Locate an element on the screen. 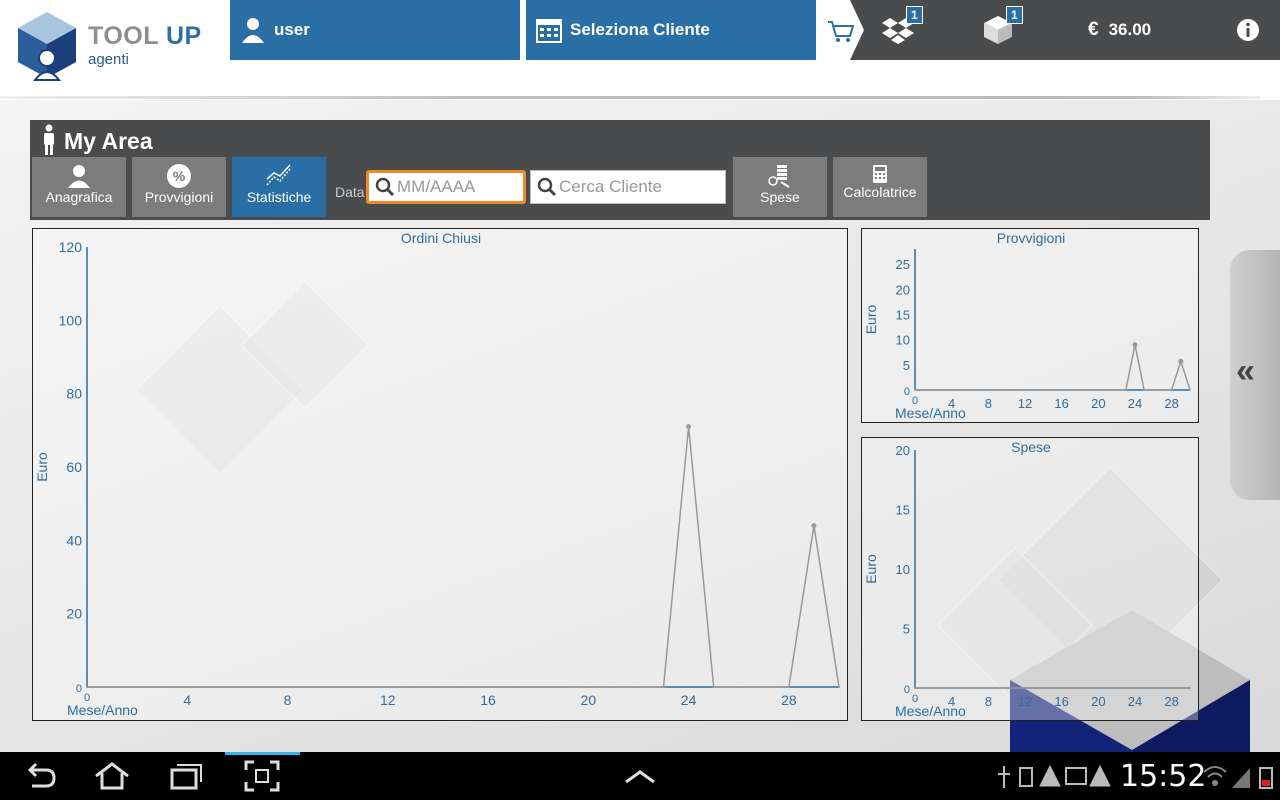  screenshot-icon is located at coordinates (262, 776).